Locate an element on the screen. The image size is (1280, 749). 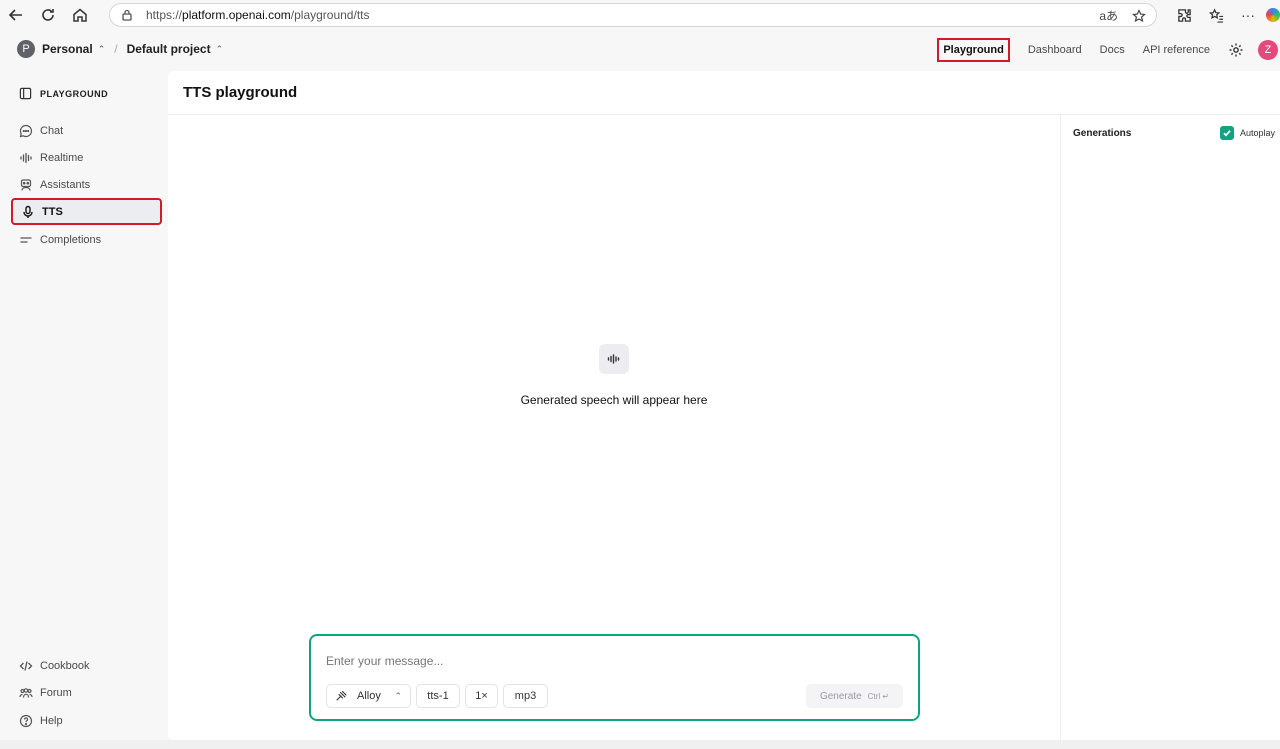
gear-icon is located at coordinates (1236, 50).